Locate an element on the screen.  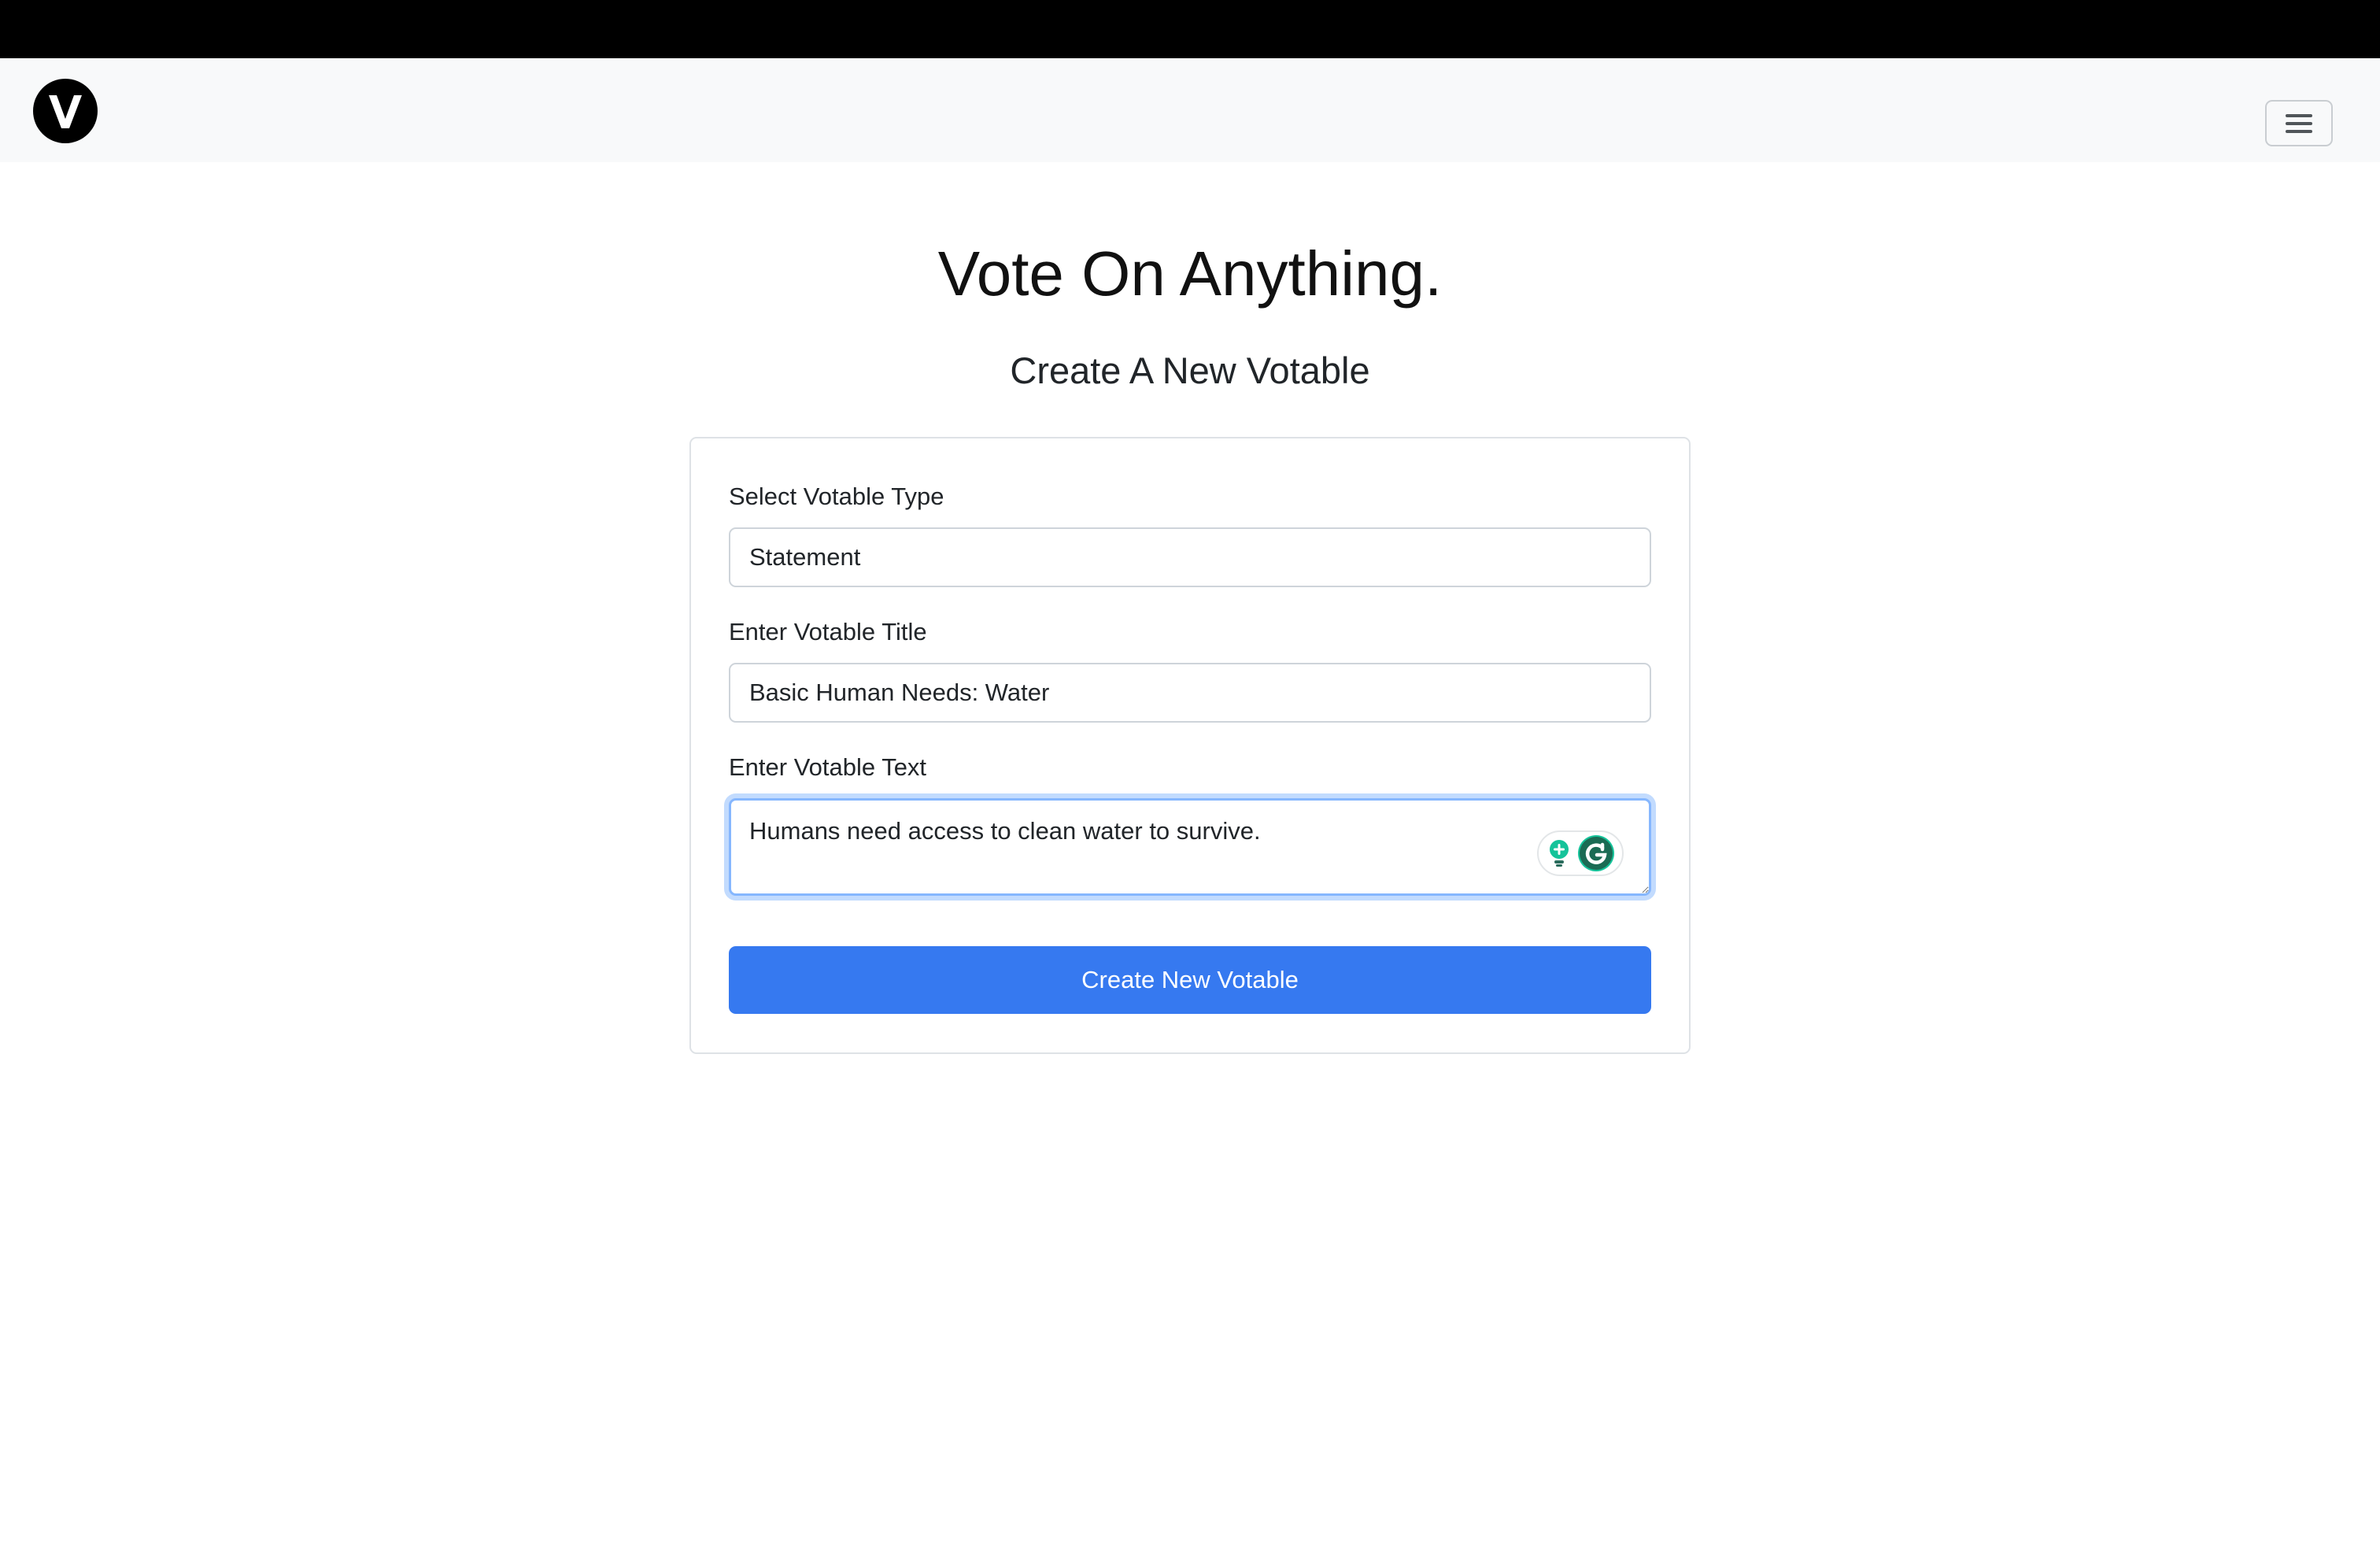
votable-text-label: Enter Votable Text is located at coordinates (828, 767).